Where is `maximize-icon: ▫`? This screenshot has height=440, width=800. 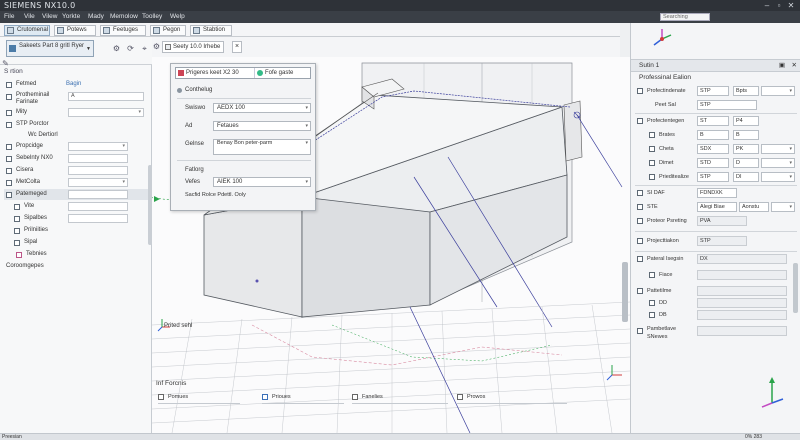 maximize-icon: ▫ is located at coordinates (779, 5).